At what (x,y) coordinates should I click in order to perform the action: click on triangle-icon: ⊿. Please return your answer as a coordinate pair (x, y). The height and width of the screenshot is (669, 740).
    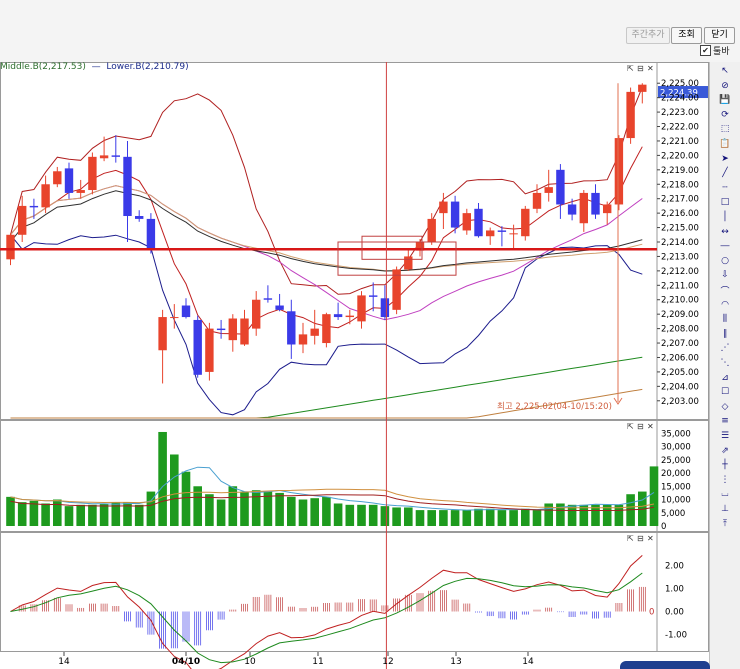
    Looking at the image, I should click on (725, 378).